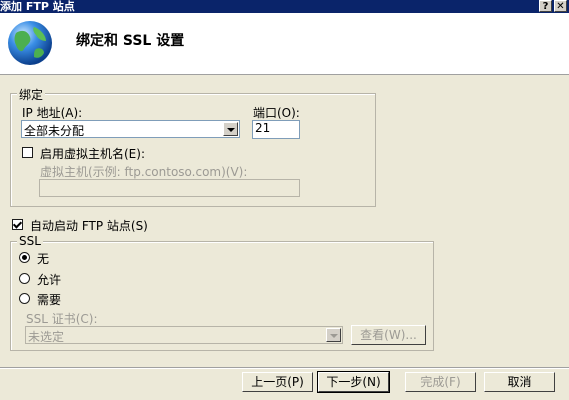  What do you see at coordinates (37, 6) in the screenshot?
I see `window-title: 添加 FTP 站点` at bounding box center [37, 6].